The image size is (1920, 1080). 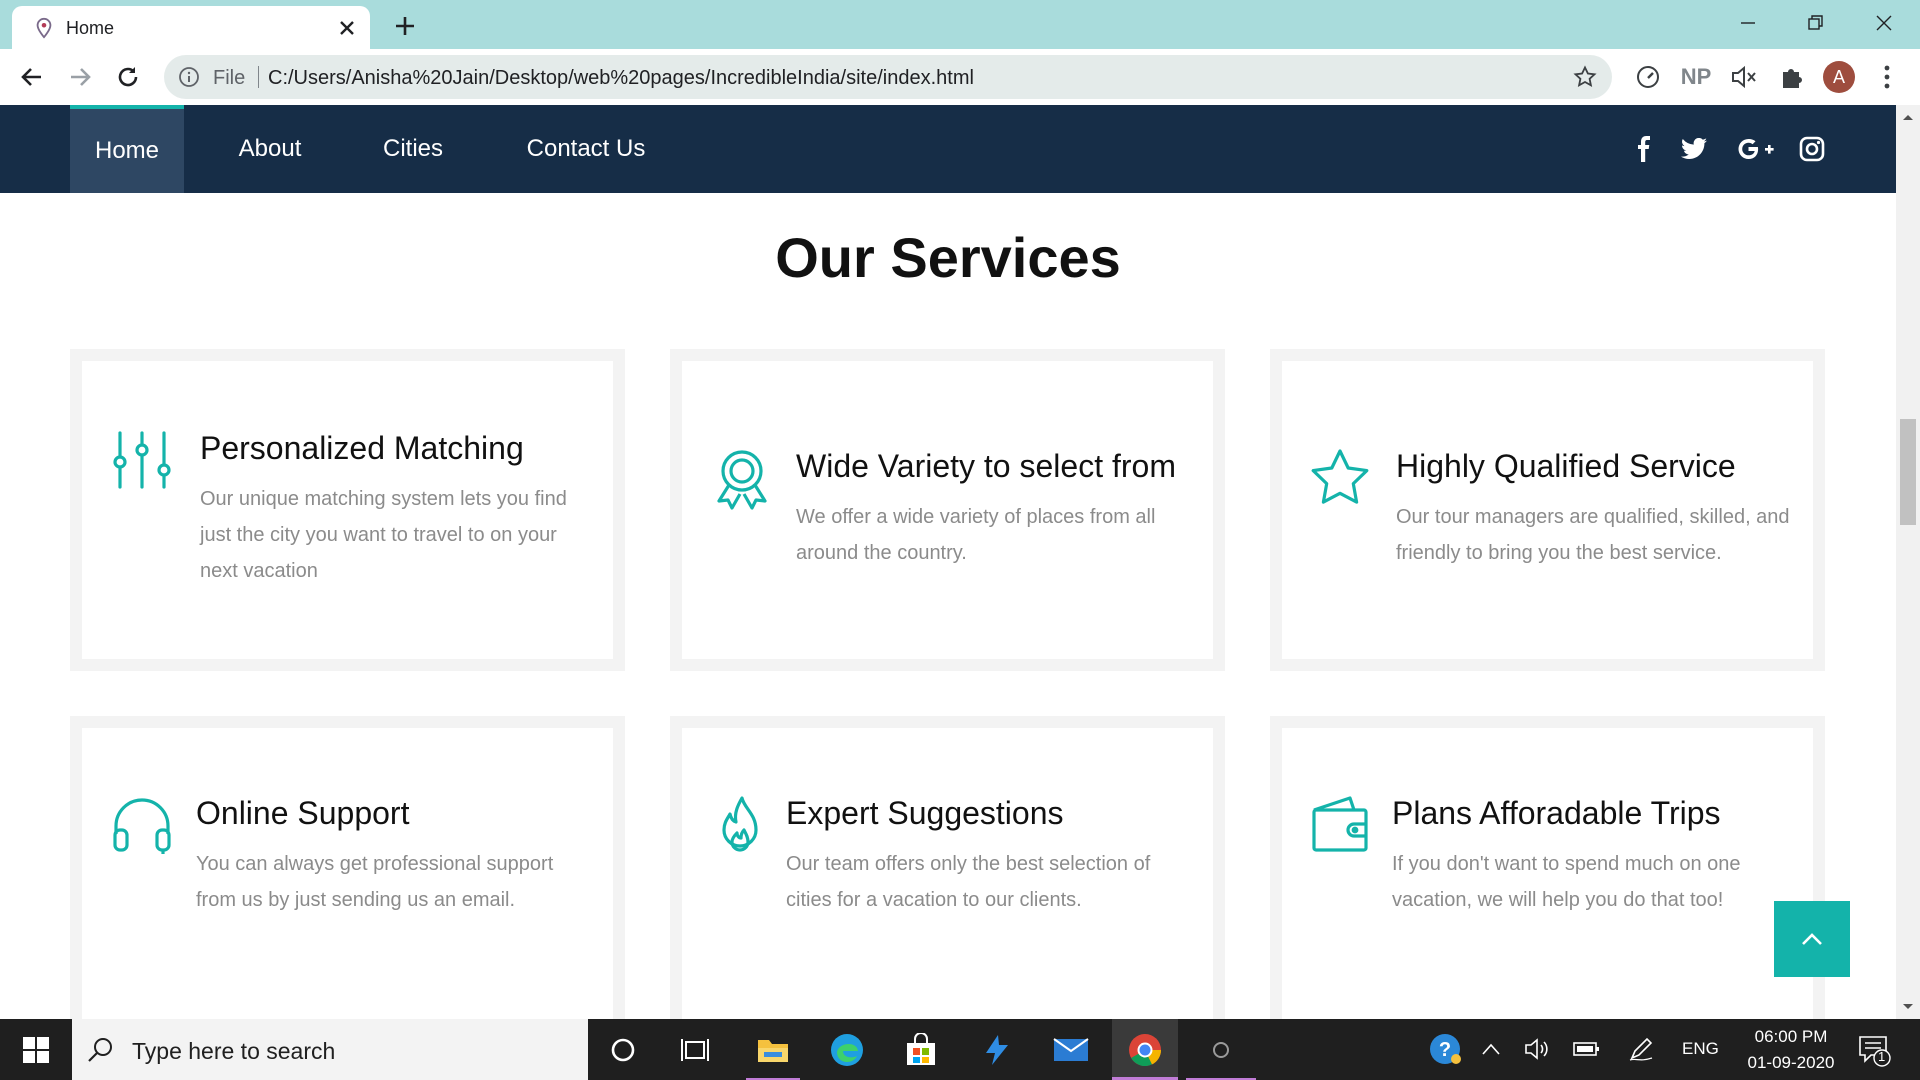 I want to click on back-button, so click(x=32, y=77).